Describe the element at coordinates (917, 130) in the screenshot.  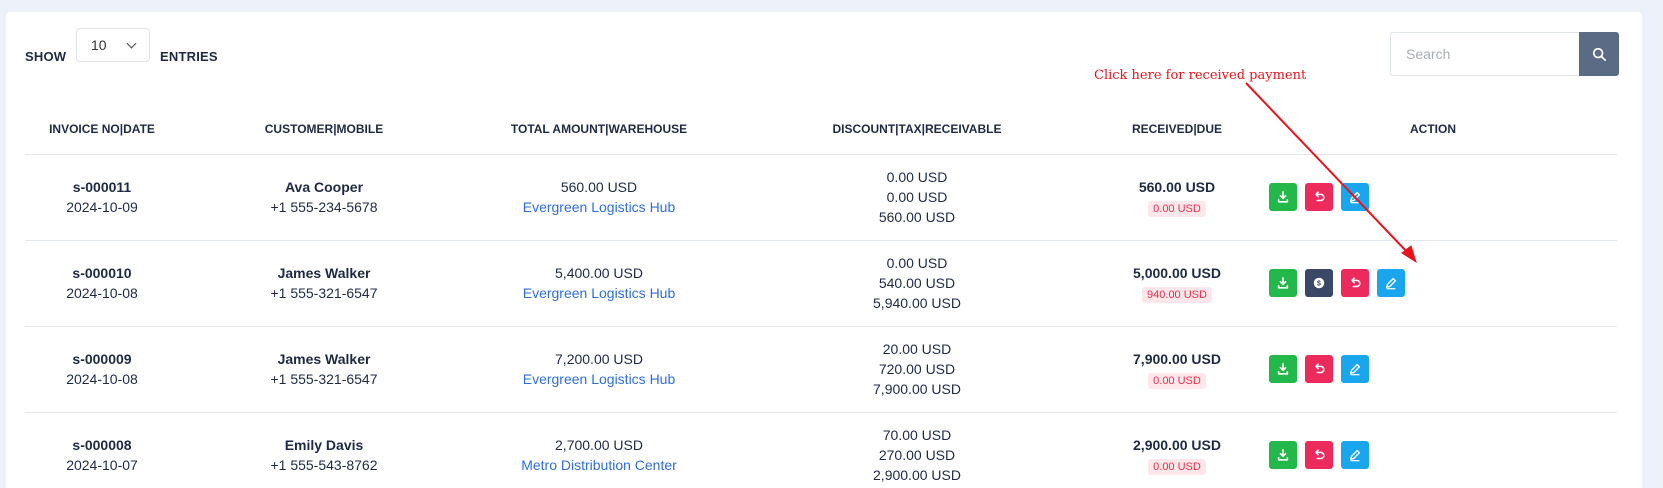
I see `header-discount-tax-receivable: DISCOUNT|TAX|RECEIVABLE` at that location.